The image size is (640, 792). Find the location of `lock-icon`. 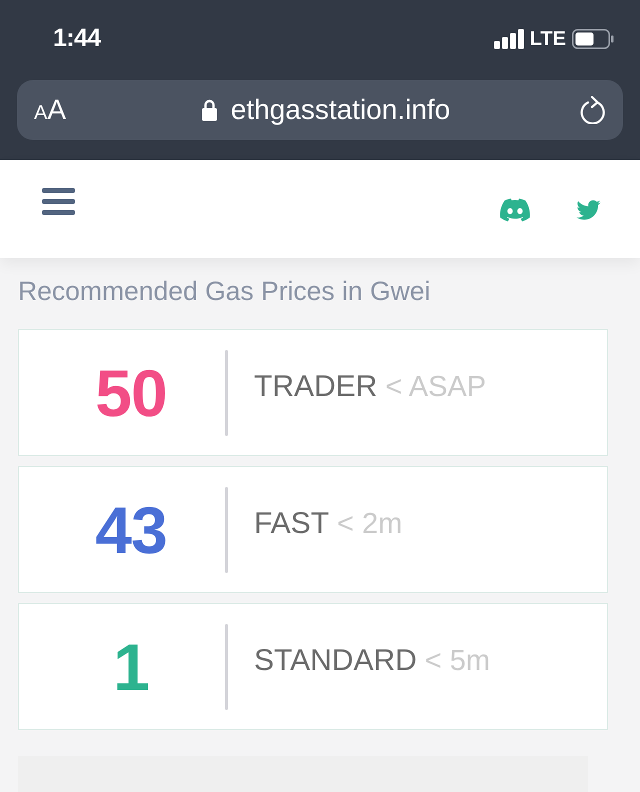

lock-icon is located at coordinates (209, 110).